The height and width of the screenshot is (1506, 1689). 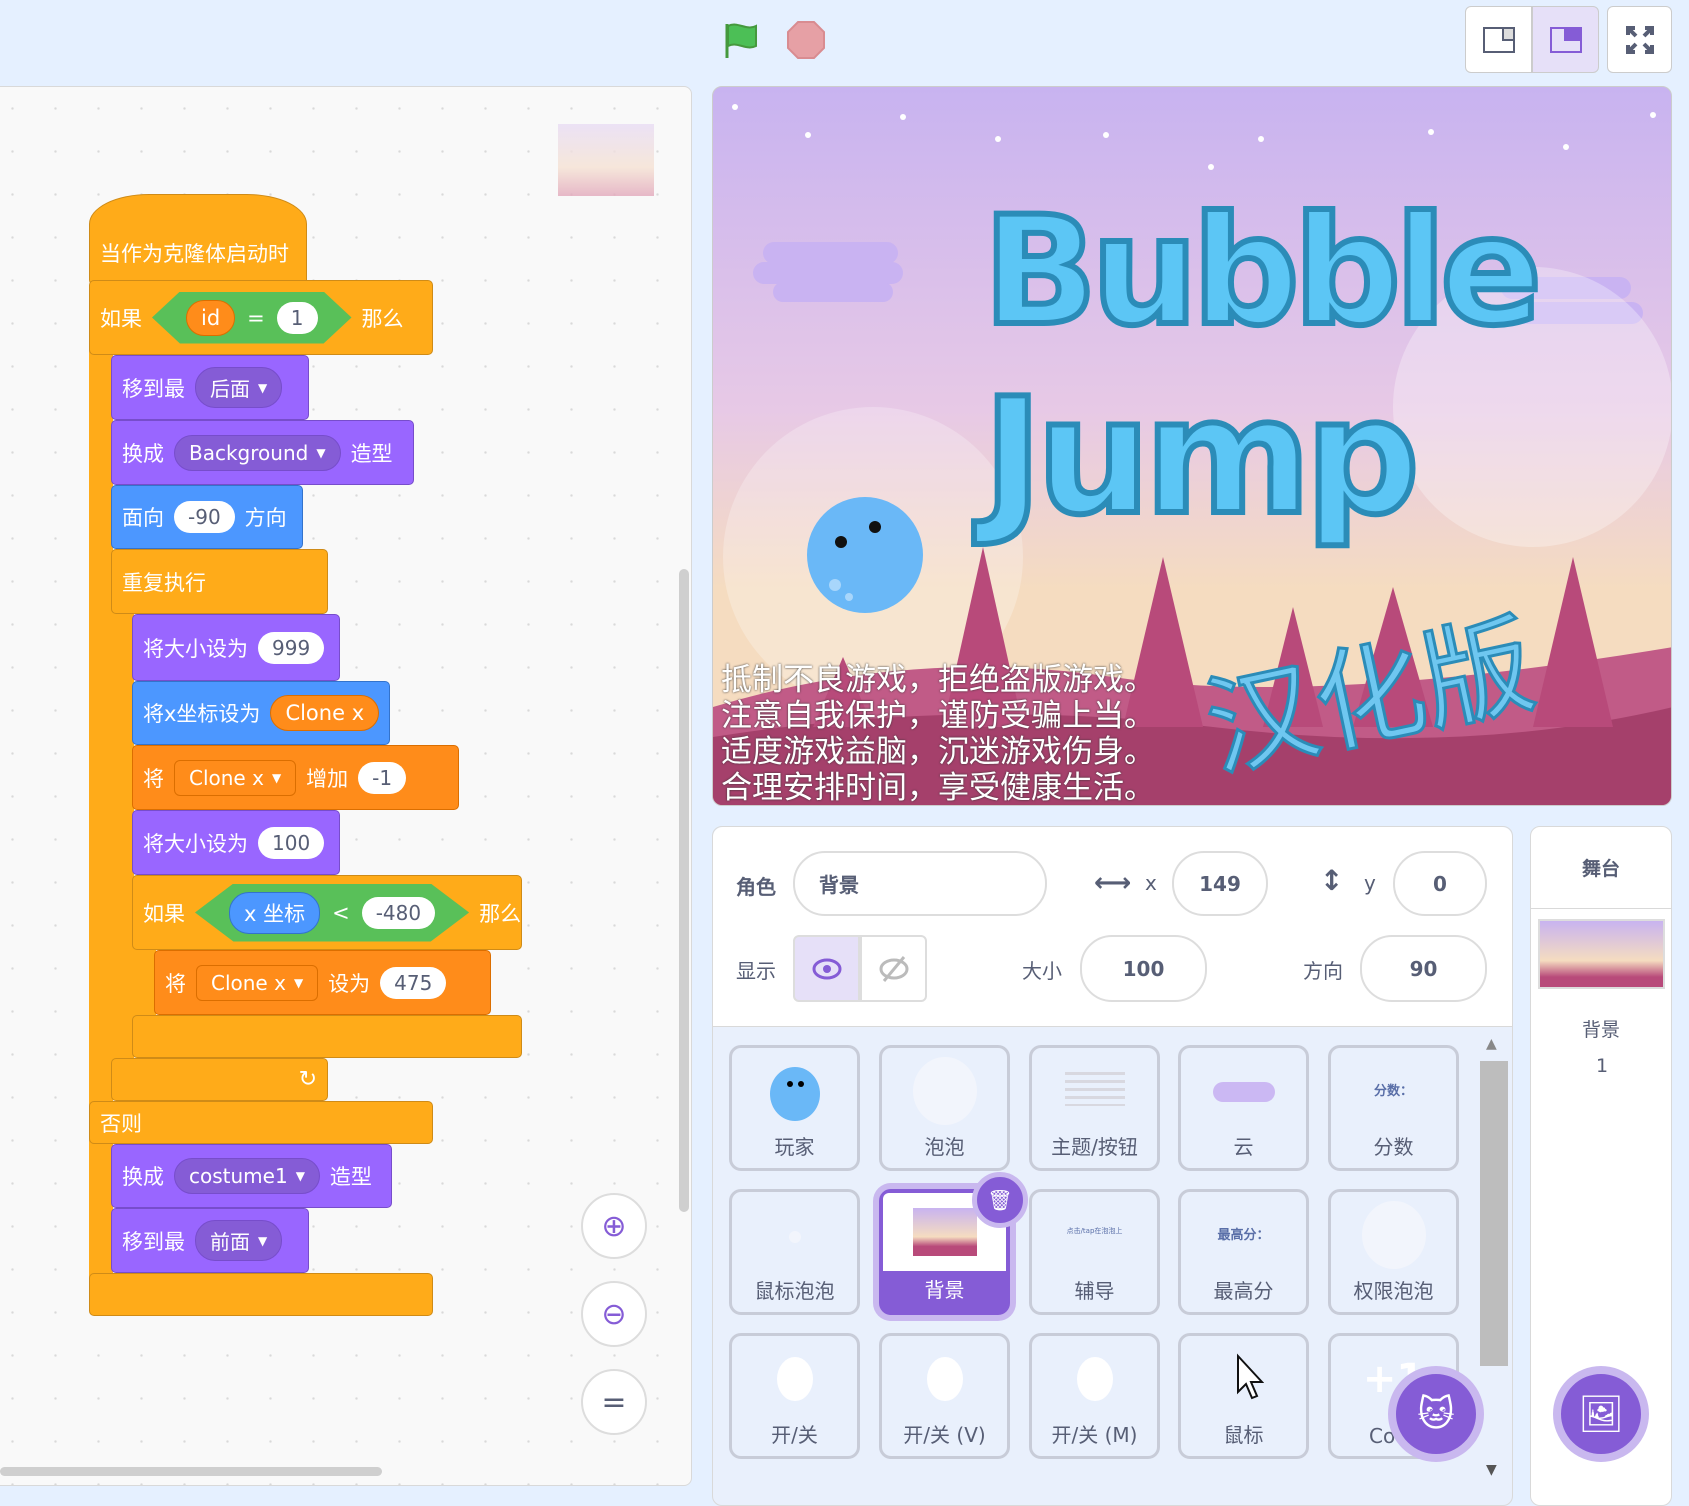 I want to click on trash-icon: 🗑, so click(x=1000, y=1200).